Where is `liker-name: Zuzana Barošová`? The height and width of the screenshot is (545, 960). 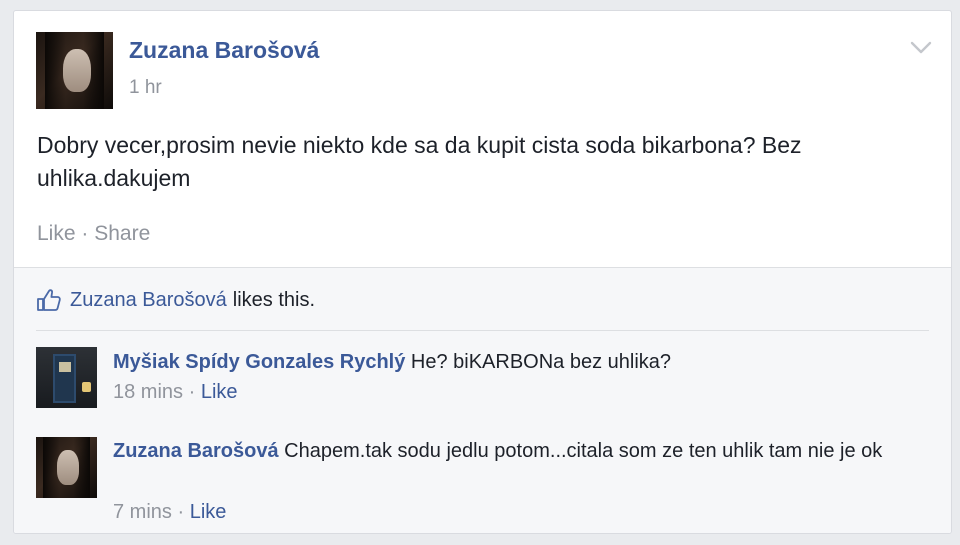 liker-name: Zuzana Barošová is located at coordinates (148, 300).